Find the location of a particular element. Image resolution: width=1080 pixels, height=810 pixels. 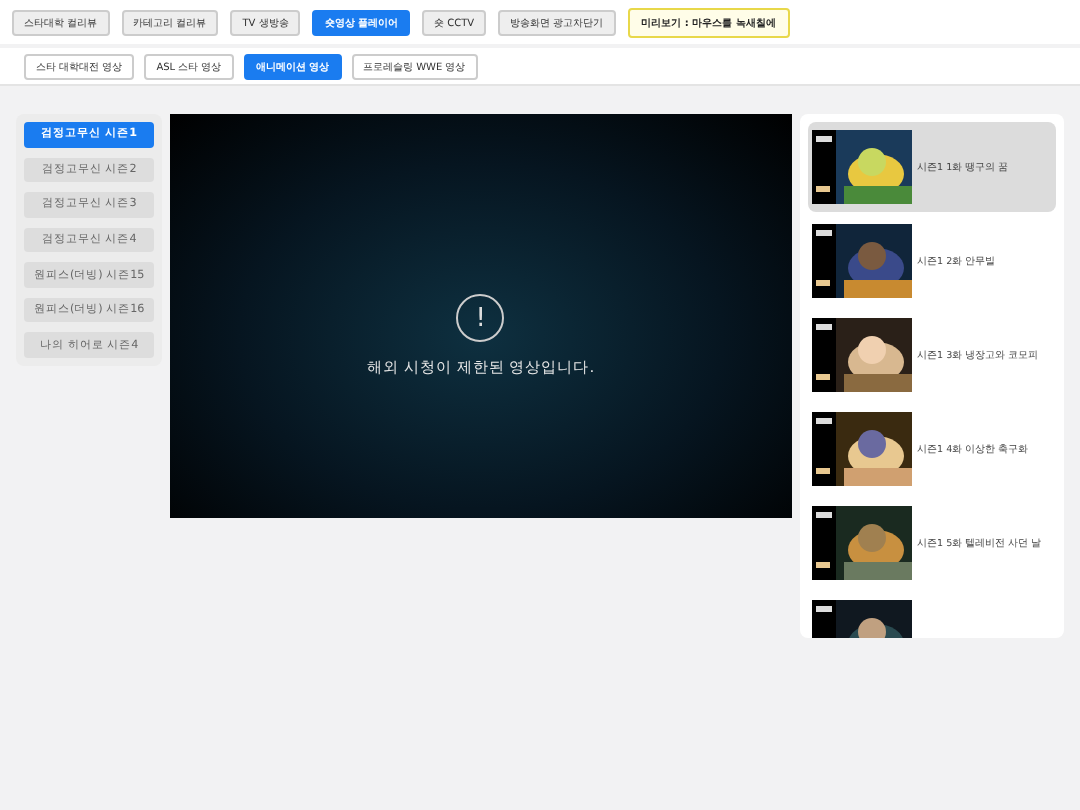

alert-icon: ! is located at coordinates (480, 318).